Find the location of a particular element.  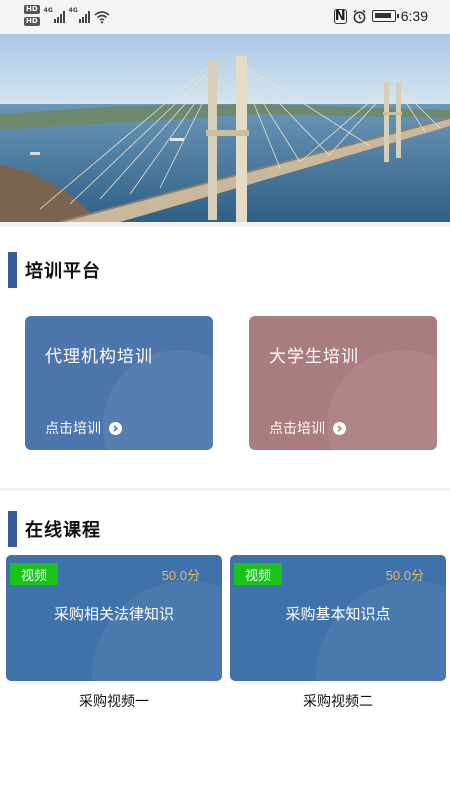

course-card: 视频 50.0分 采购相关法律知识 is located at coordinates (114, 618).